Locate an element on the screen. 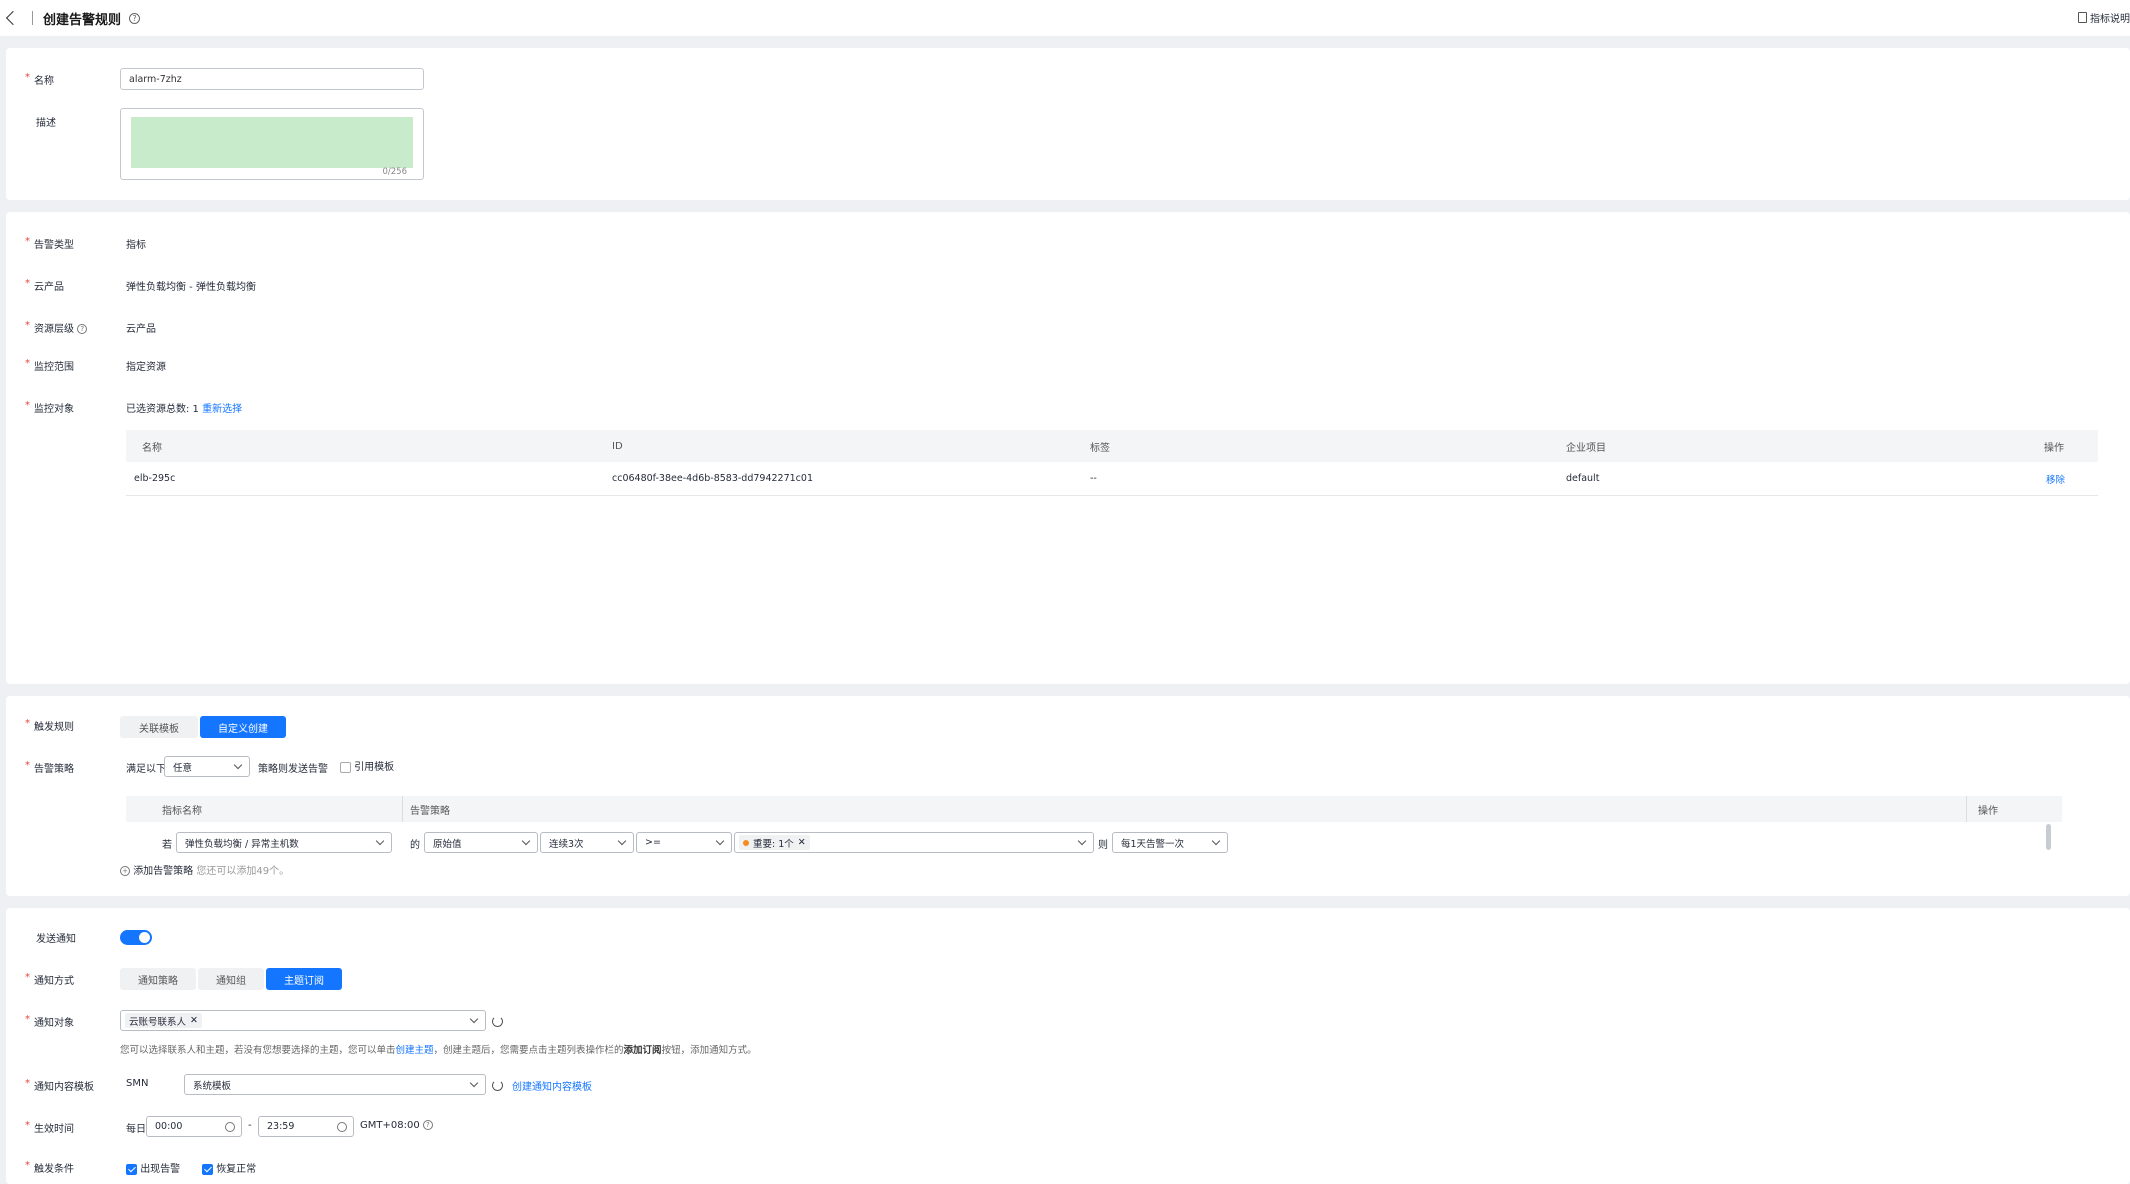  send-toggle is located at coordinates (136, 937).